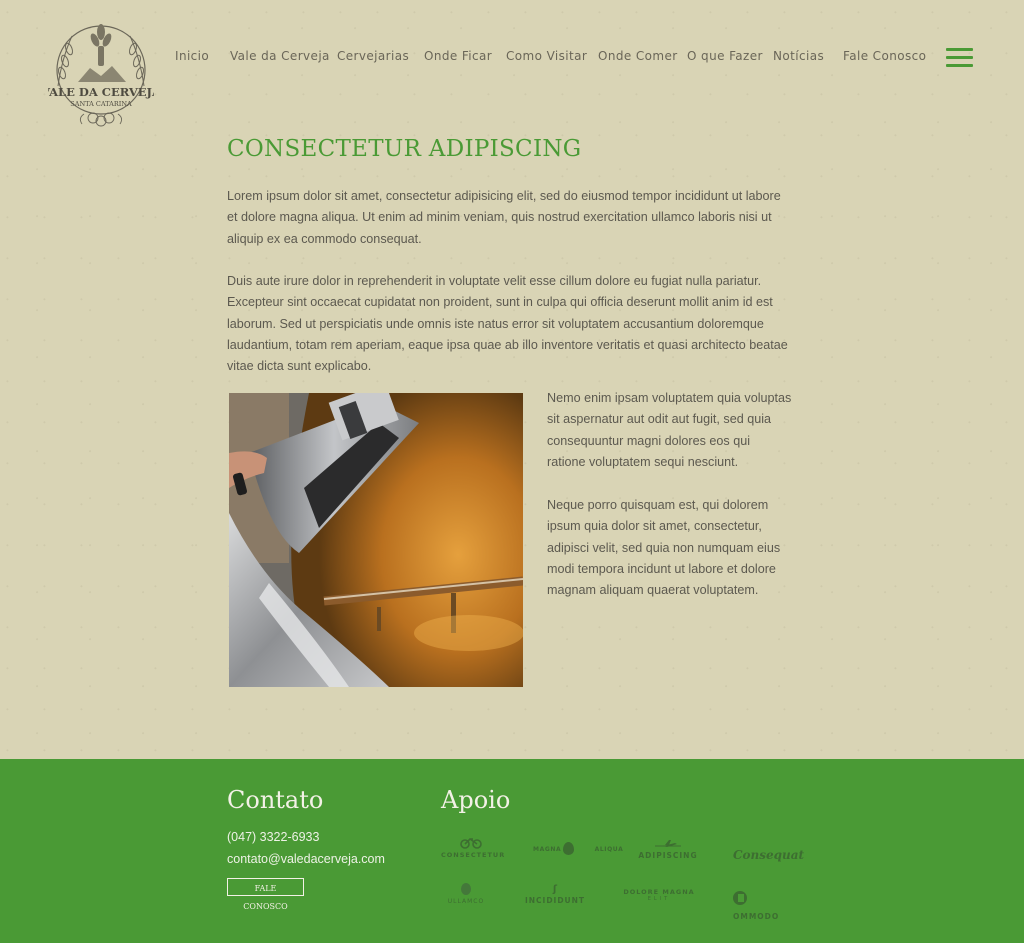 Image resolution: width=1024 pixels, height=943 pixels. What do you see at coordinates (280, 56) in the screenshot?
I see `nav-link-vale-da-cerveja: Vale da Cerveja` at bounding box center [280, 56].